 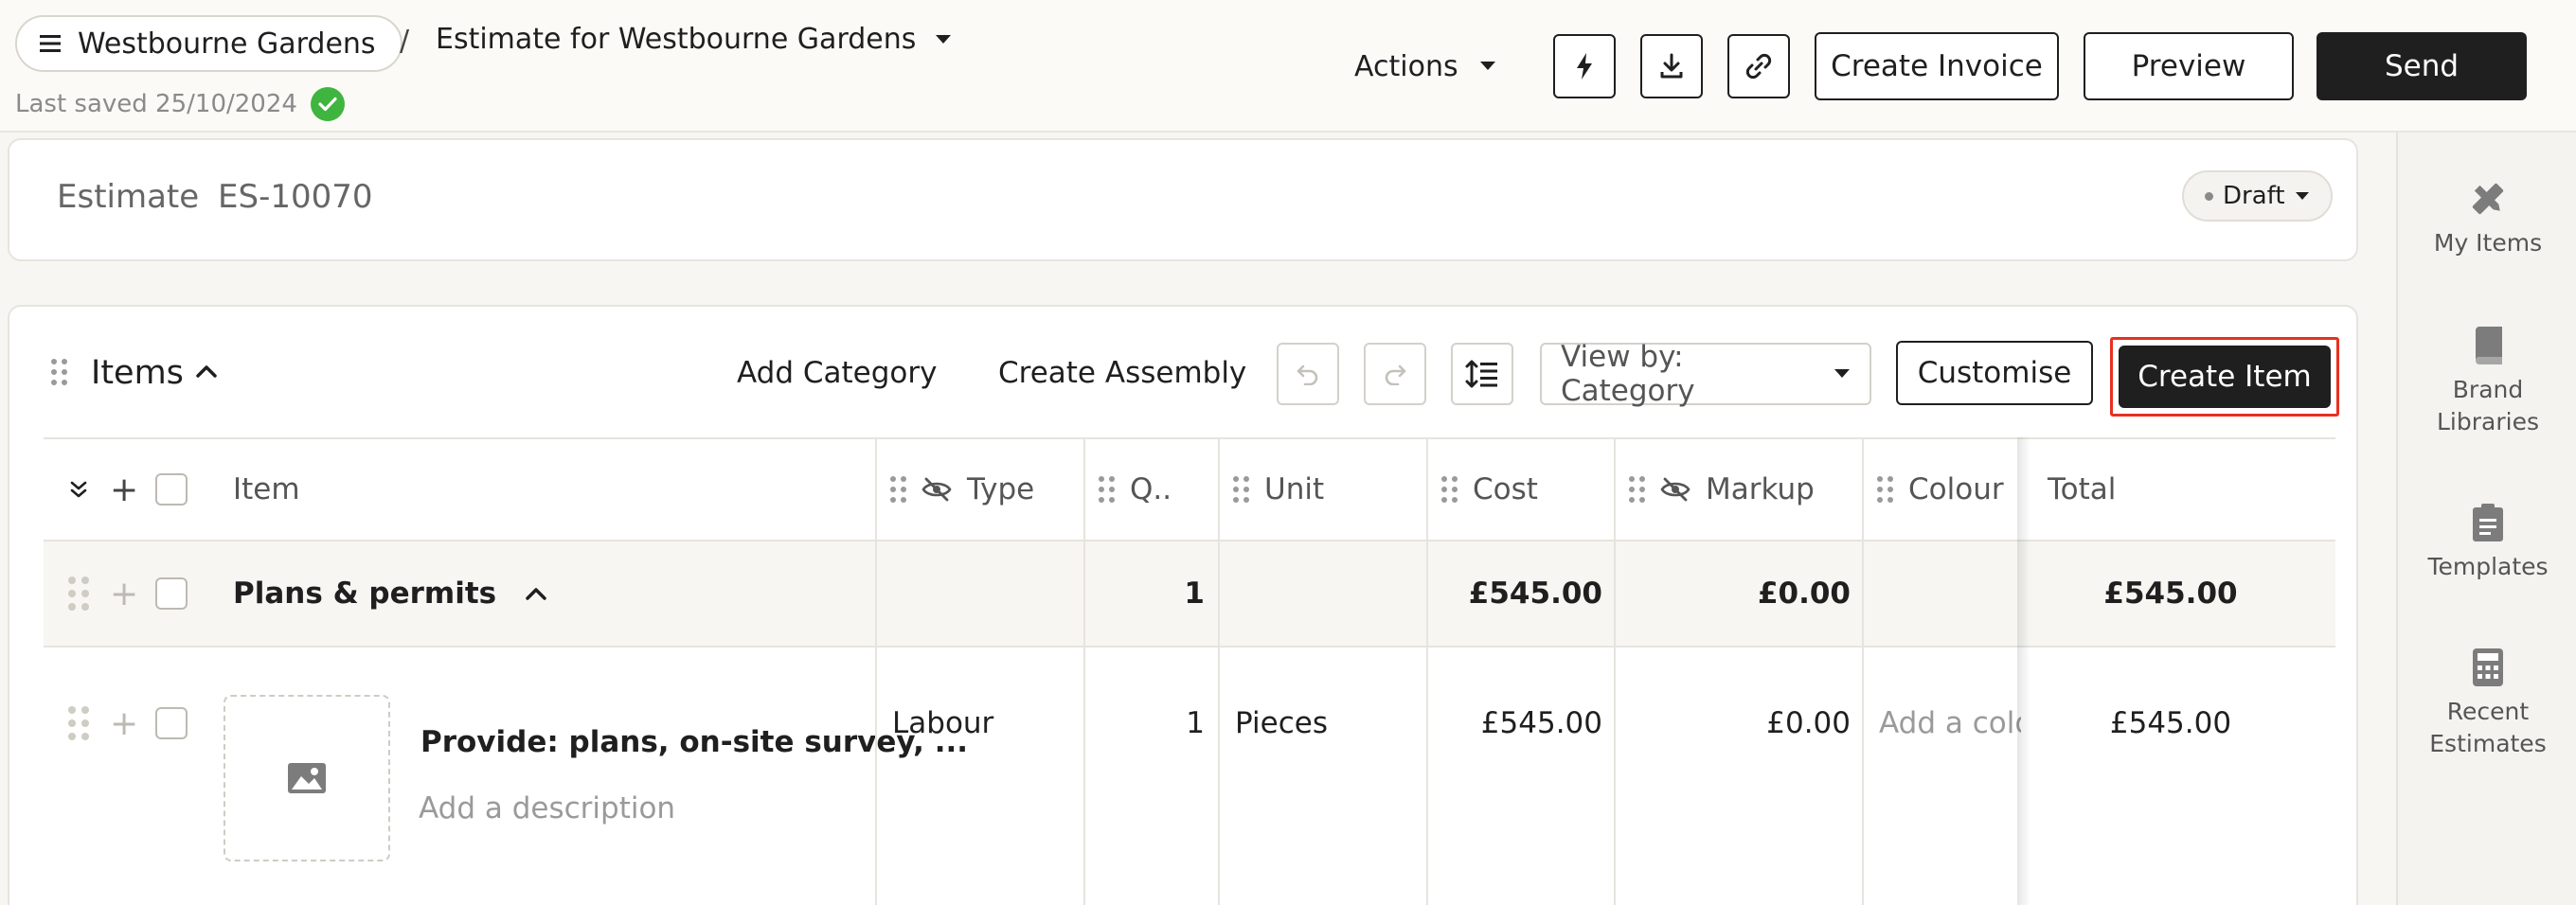 I want to click on customise-button: Customise, so click(x=1994, y=373).